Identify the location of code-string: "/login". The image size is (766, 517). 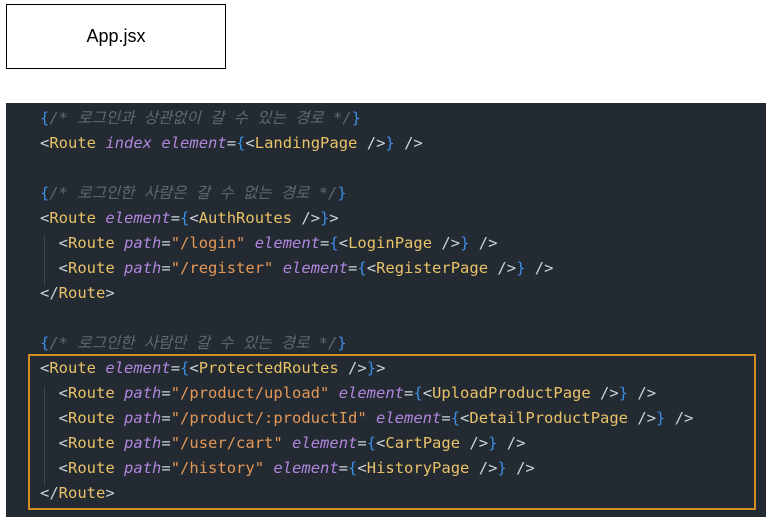
(208, 243).